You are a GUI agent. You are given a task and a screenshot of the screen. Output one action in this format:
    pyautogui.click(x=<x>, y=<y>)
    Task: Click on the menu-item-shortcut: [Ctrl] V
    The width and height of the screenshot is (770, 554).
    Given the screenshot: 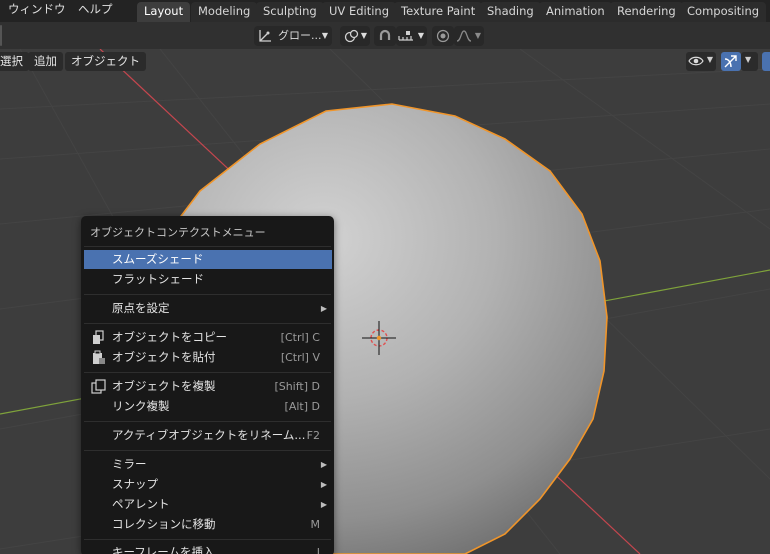 What is the action you would take?
    pyautogui.click(x=300, y=357)
    